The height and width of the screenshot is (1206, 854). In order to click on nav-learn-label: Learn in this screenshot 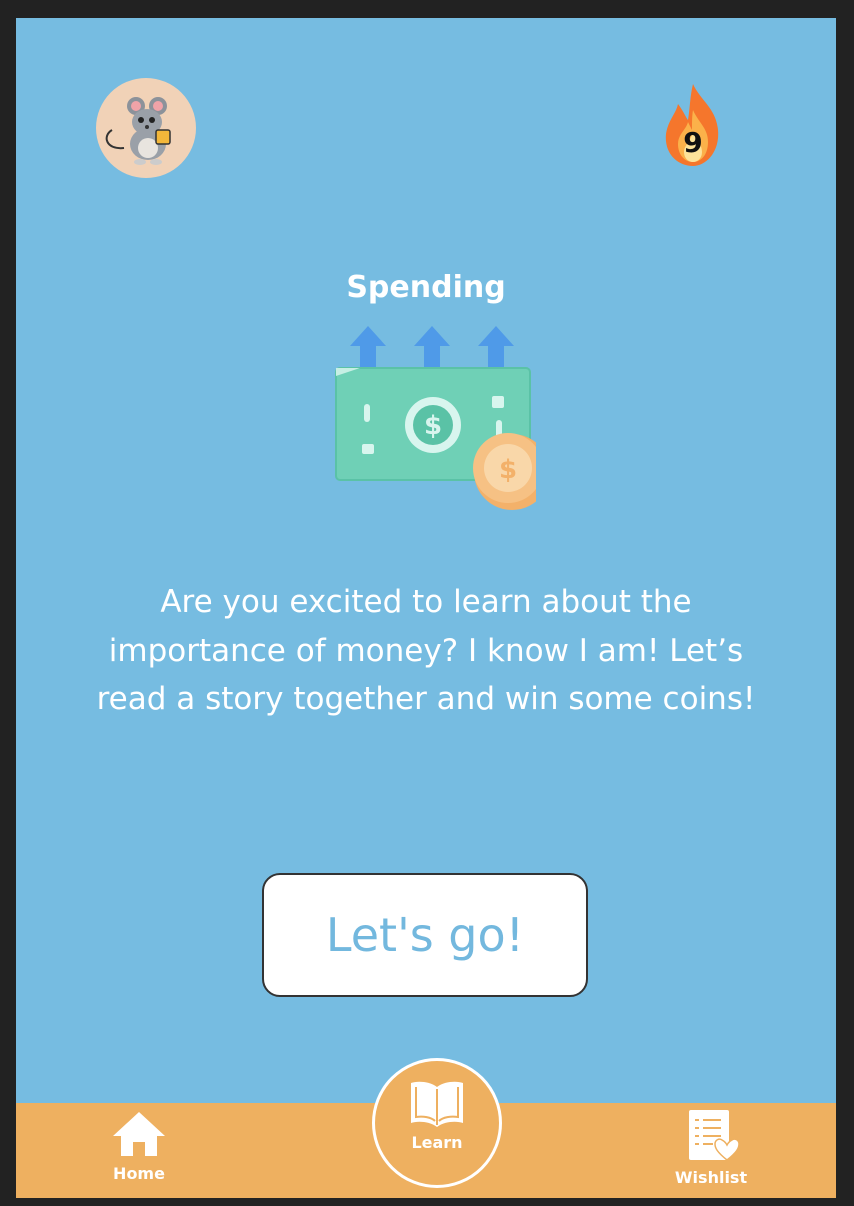, I will do `click(437, 1142)`.